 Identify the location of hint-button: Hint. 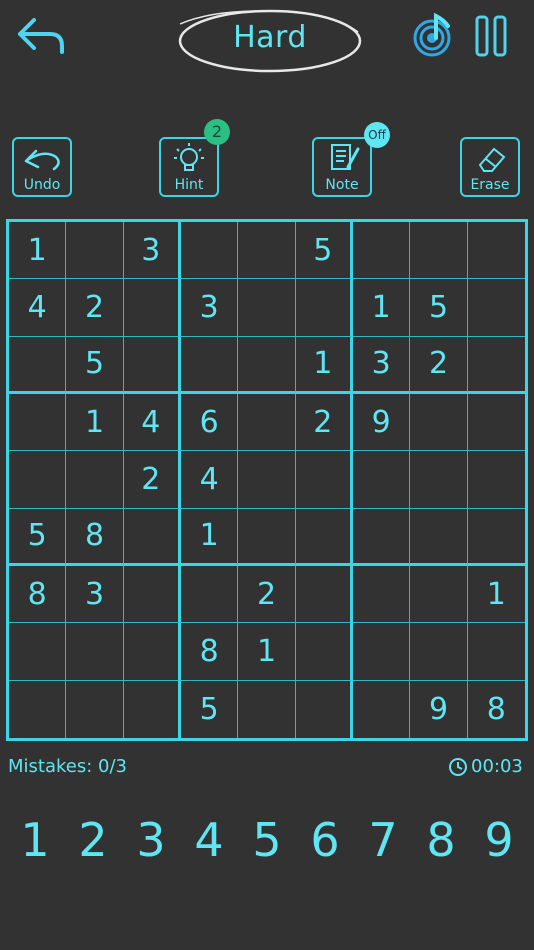
(189, 167).